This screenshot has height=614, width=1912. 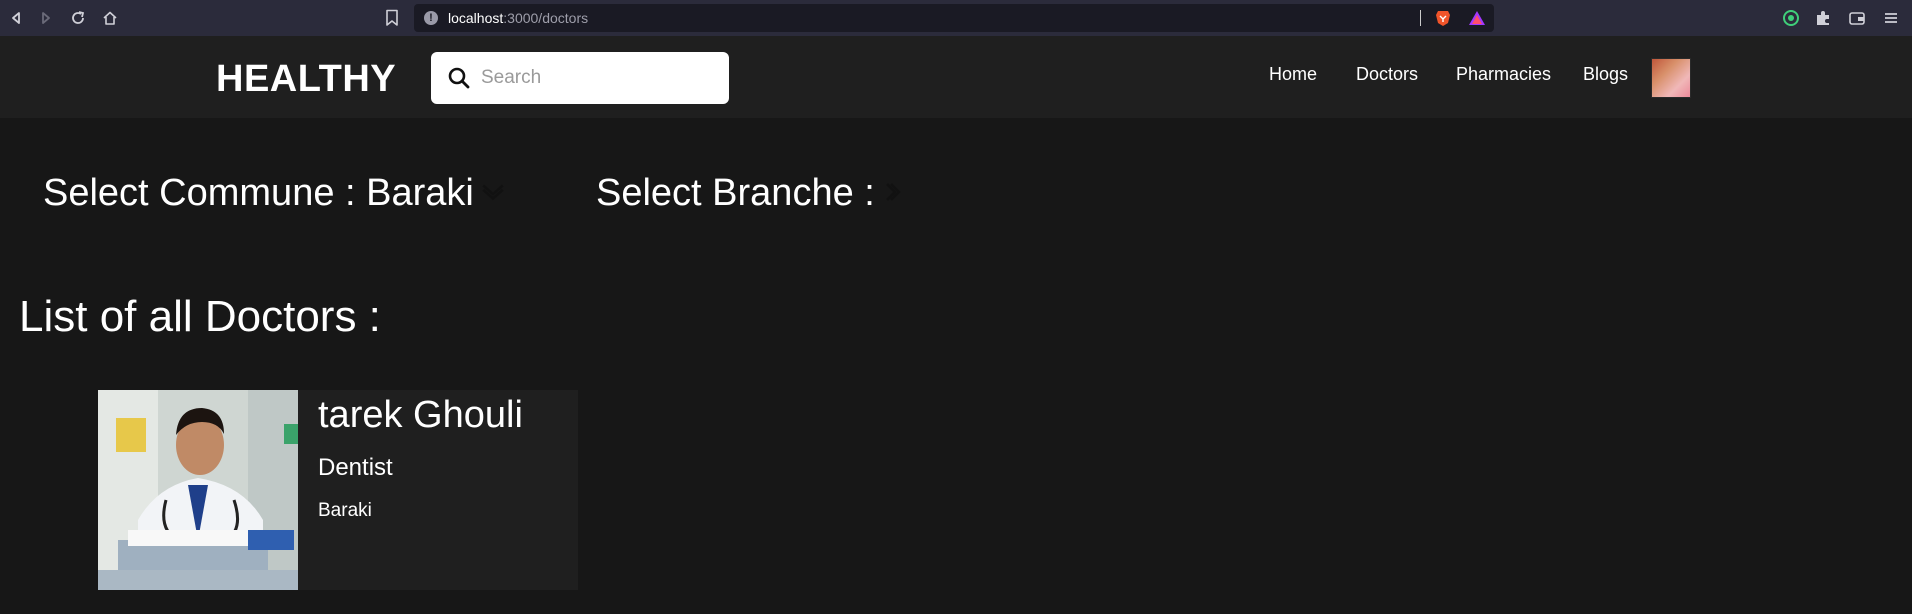 What do you see at coordinates (420, 415) in the screenshot?
I see `doctor-name: tarek Ghouli` at bounding box center [420, 415].